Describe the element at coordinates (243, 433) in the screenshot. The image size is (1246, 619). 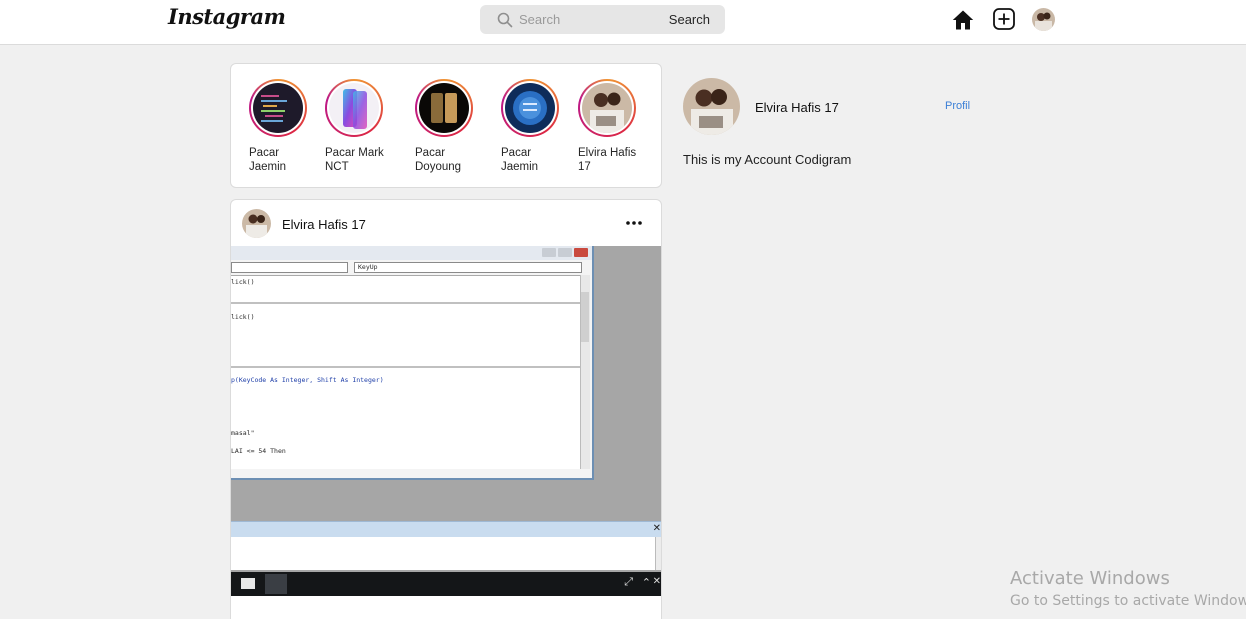
I see `code-line: masal"` at that location.